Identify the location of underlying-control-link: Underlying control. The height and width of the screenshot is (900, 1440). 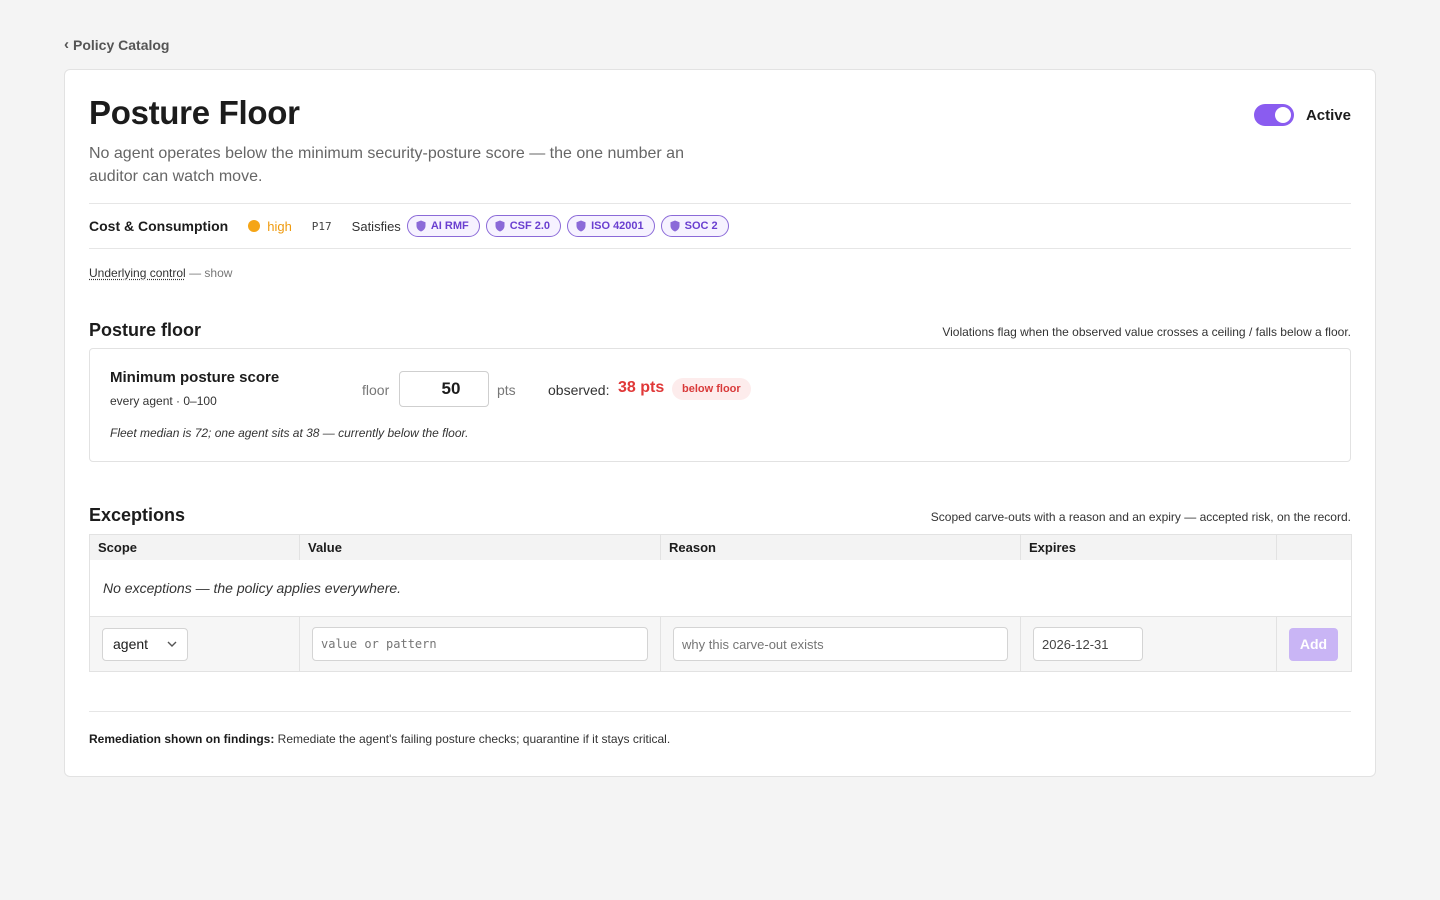
(137, 273).